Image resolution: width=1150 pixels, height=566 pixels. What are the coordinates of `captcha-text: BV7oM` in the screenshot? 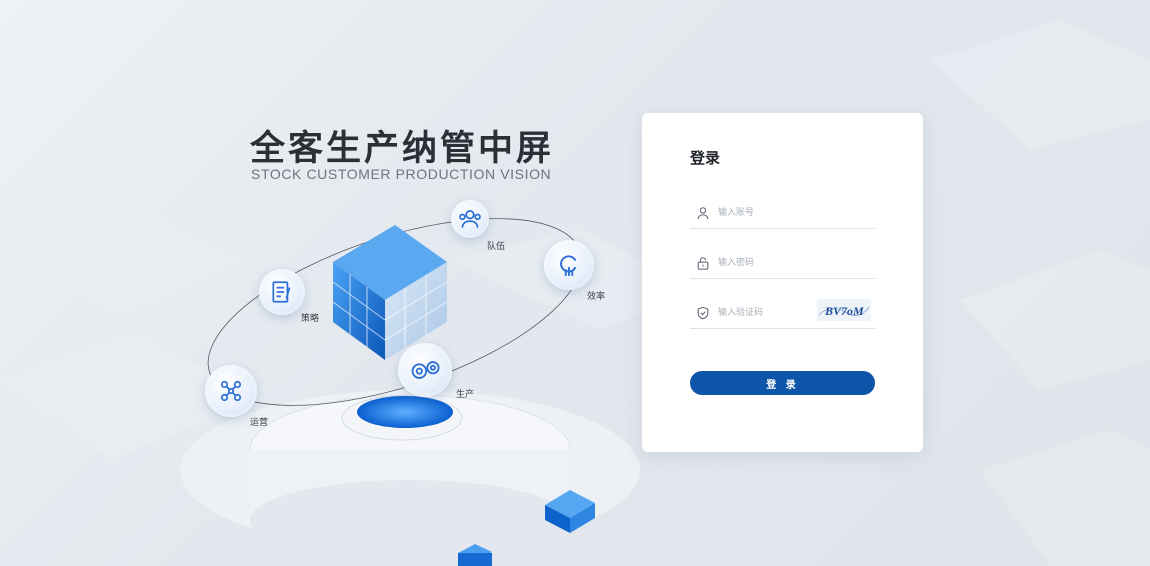 It's located at (844, 311).